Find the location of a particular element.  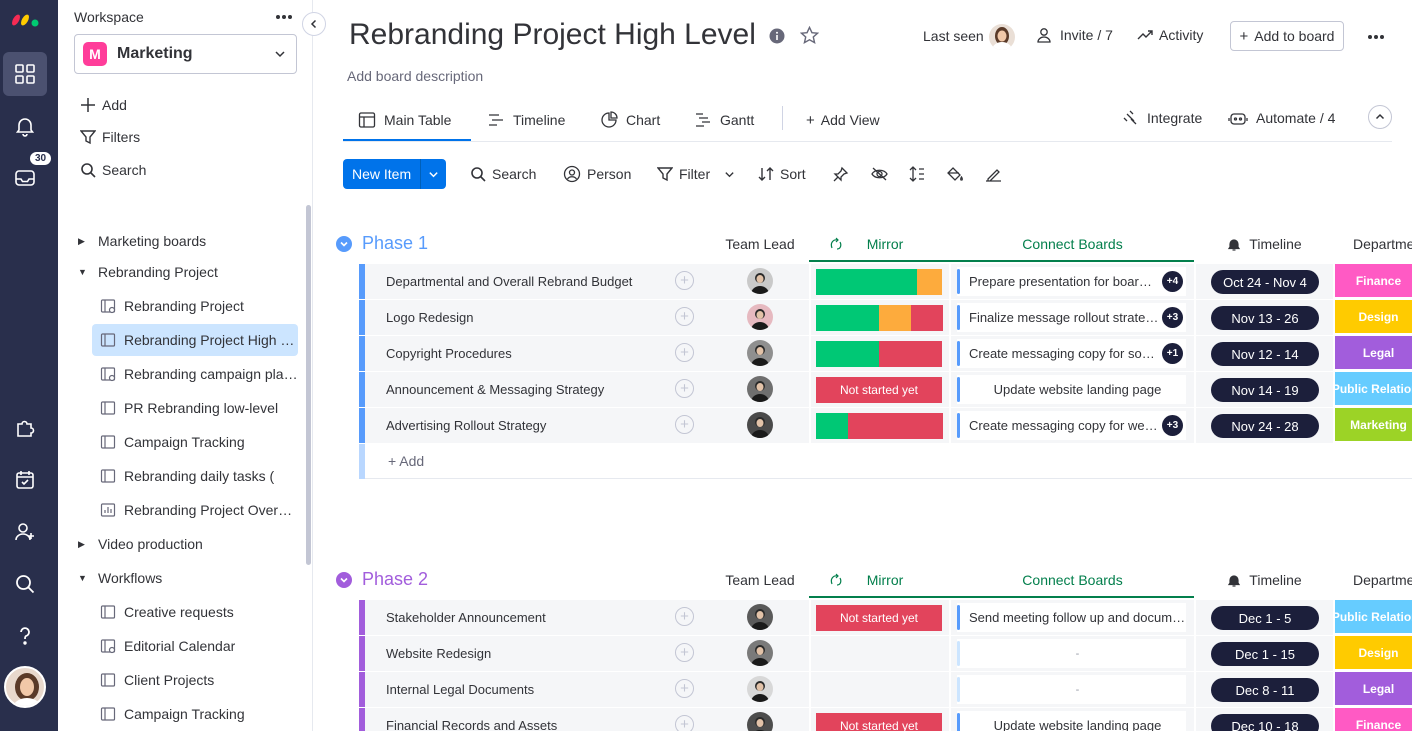

last-seen-label: Last seen is located at coordinates (953, 36).